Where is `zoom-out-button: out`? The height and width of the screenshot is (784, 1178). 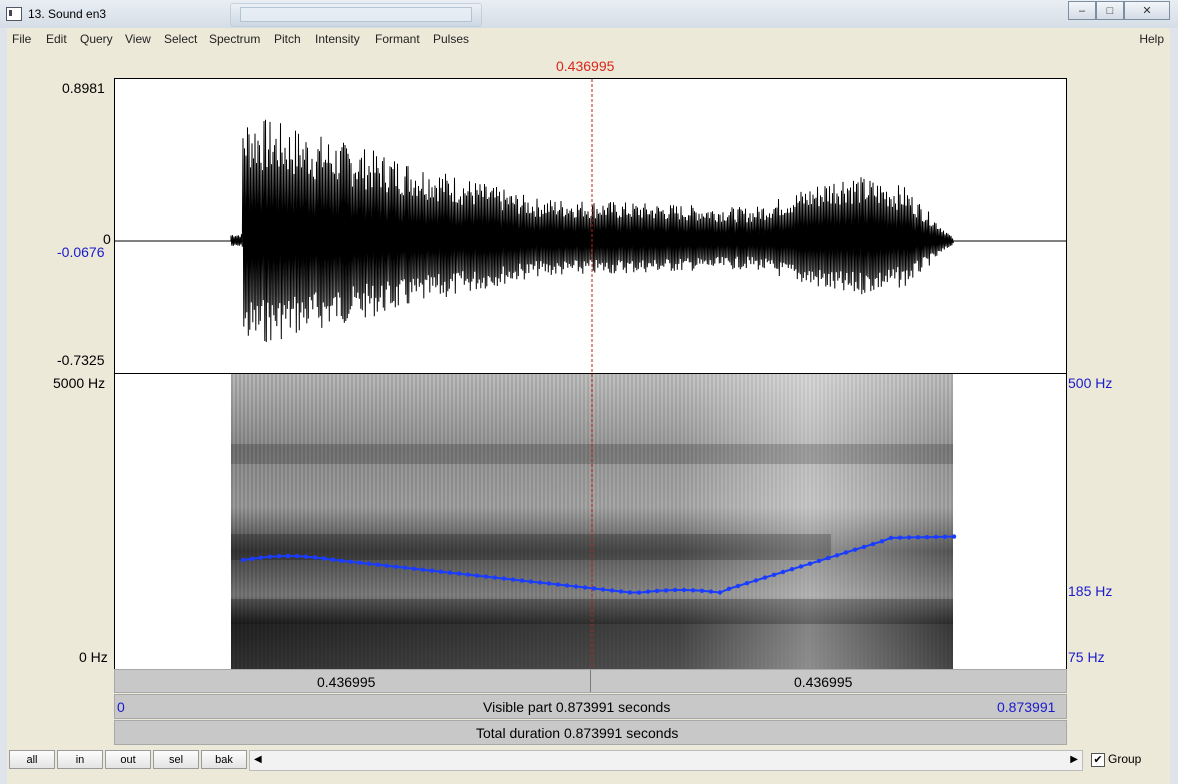
zoom-out-button: out is located at coordinates (128, 759).